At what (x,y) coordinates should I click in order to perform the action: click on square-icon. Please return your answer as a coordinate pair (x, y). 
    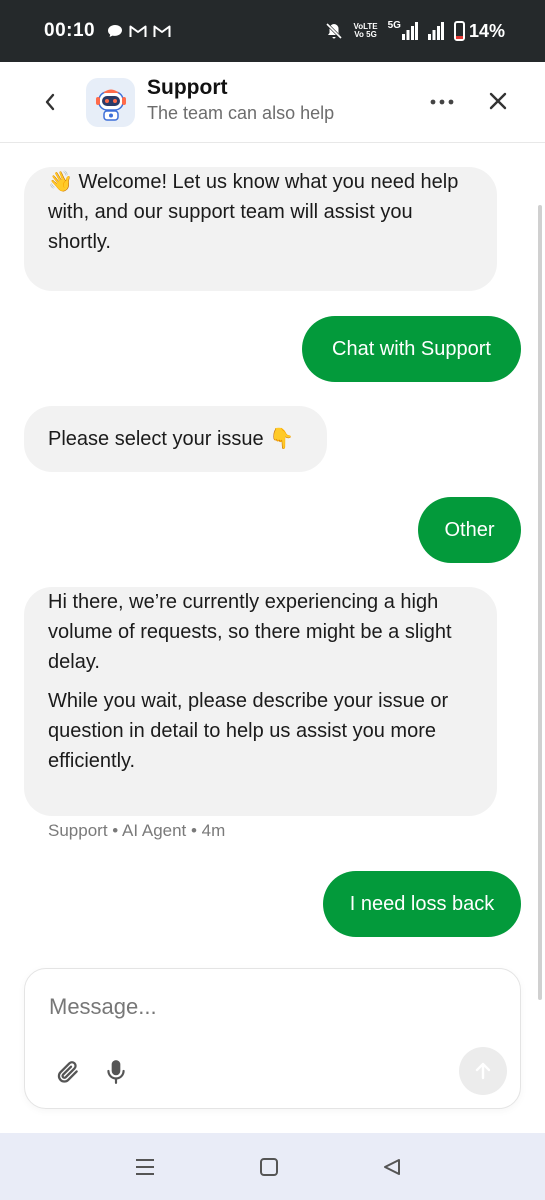
    Looking at the image, I should click on (269, 1167).